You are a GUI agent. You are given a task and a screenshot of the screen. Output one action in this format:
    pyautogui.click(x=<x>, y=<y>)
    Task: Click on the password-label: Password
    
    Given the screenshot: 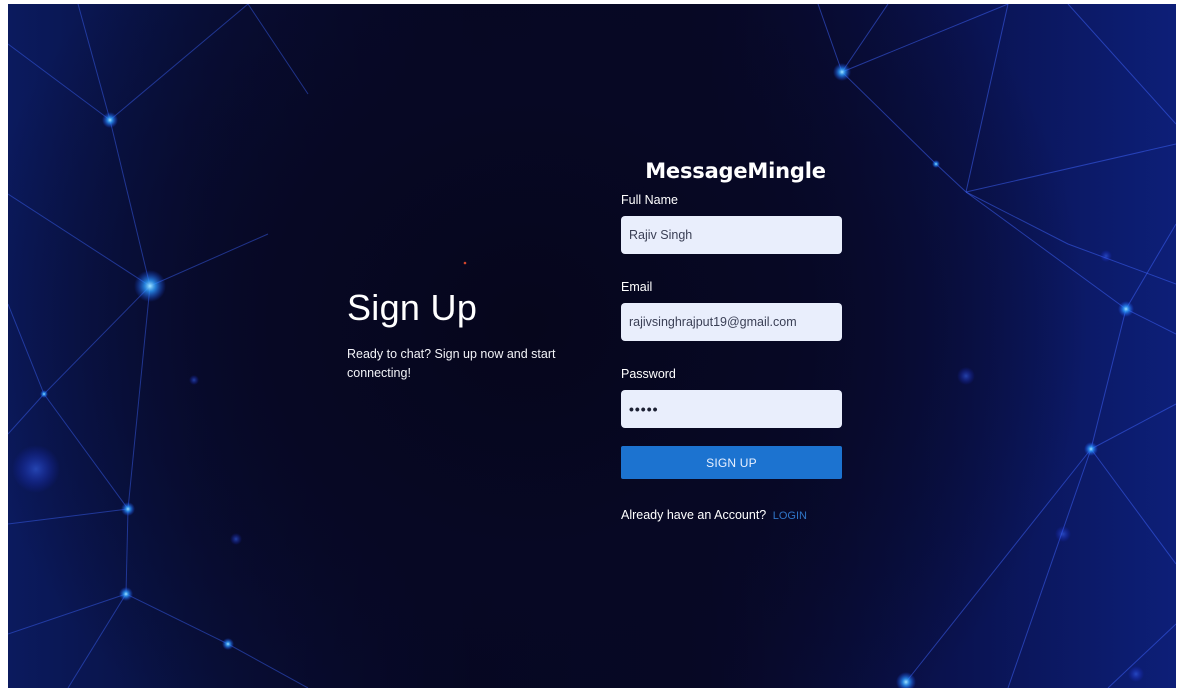 What is the action you would take?
    pyautogui.click(x=648, y=374)
    